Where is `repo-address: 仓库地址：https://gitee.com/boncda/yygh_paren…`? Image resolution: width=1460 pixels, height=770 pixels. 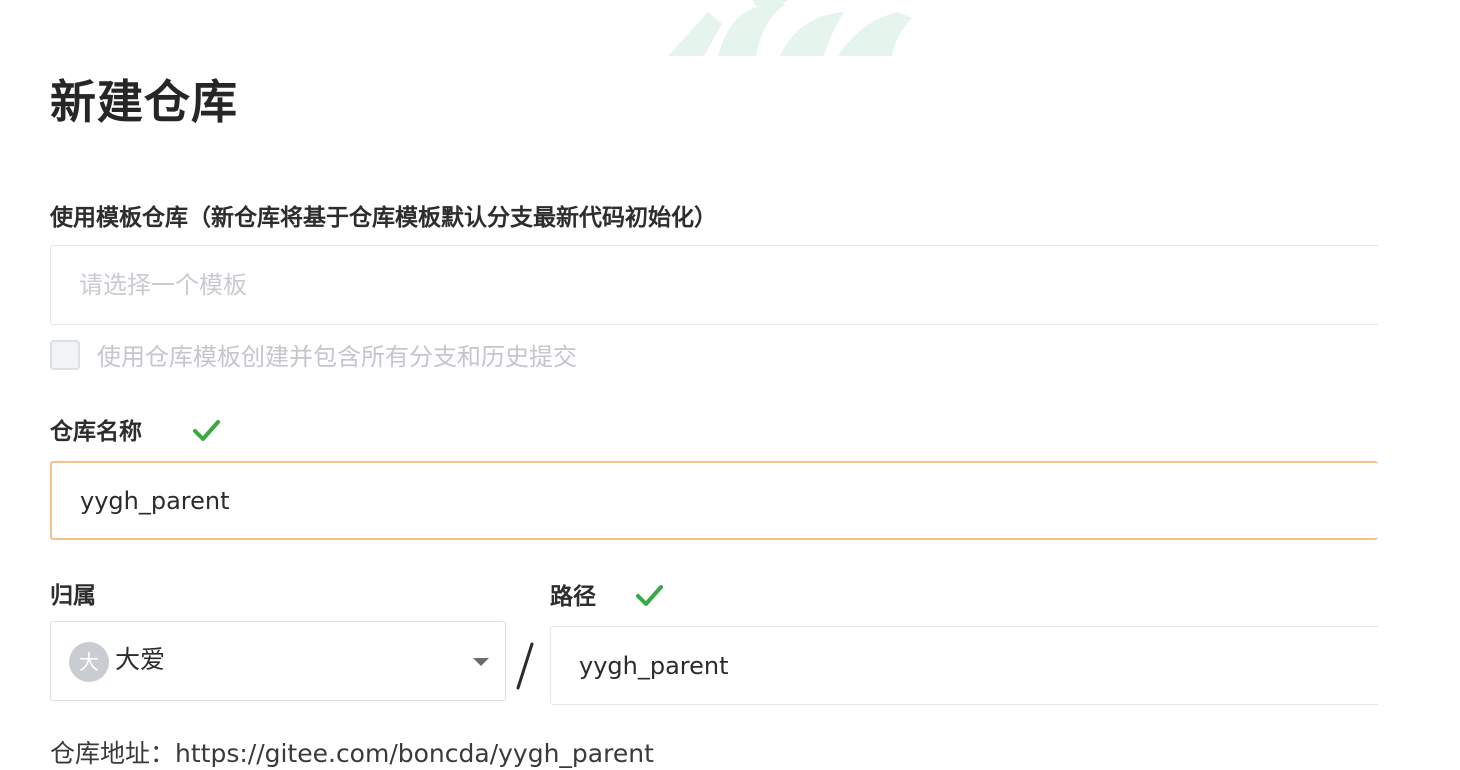
repo-address: 仓库地址：https://gitee.com/boncda/yygh_paren… is located at coordinates (352, 753).